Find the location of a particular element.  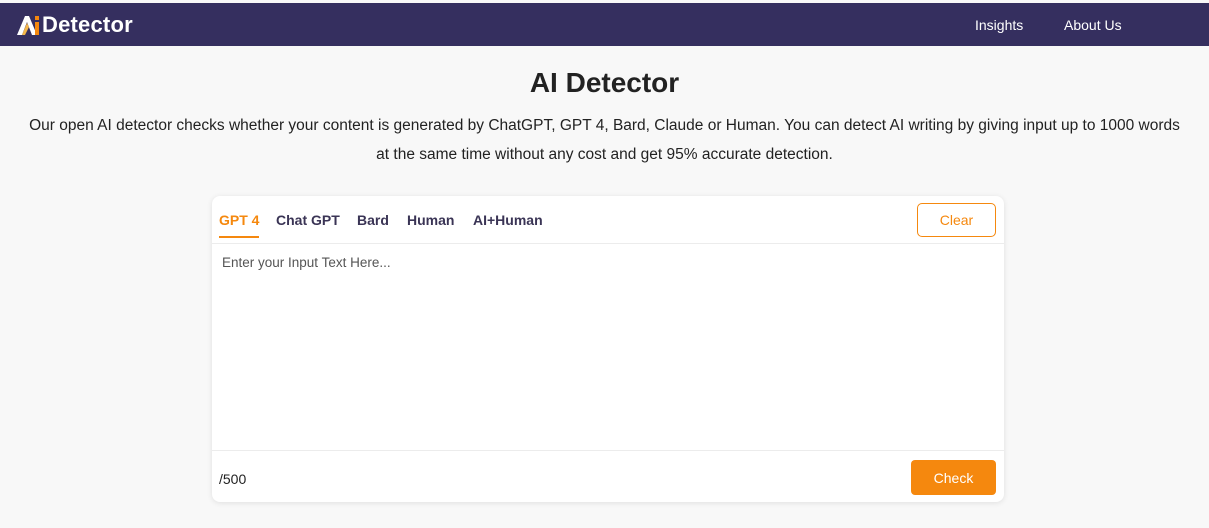

word-count: /500 is located at coordinates (233, 479).